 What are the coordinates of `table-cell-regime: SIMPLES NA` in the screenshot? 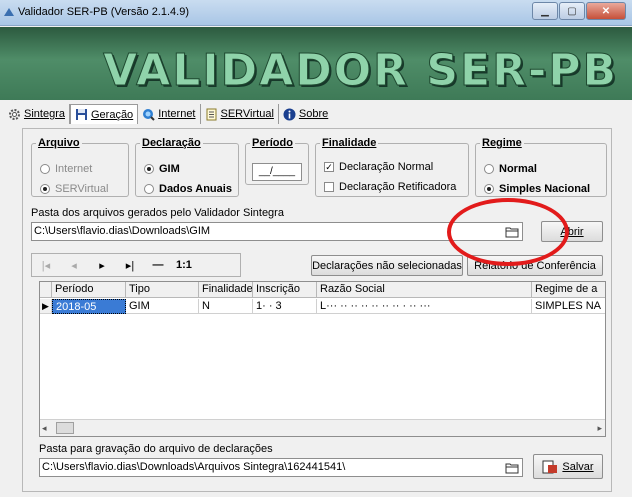 It's located at (568, 306).